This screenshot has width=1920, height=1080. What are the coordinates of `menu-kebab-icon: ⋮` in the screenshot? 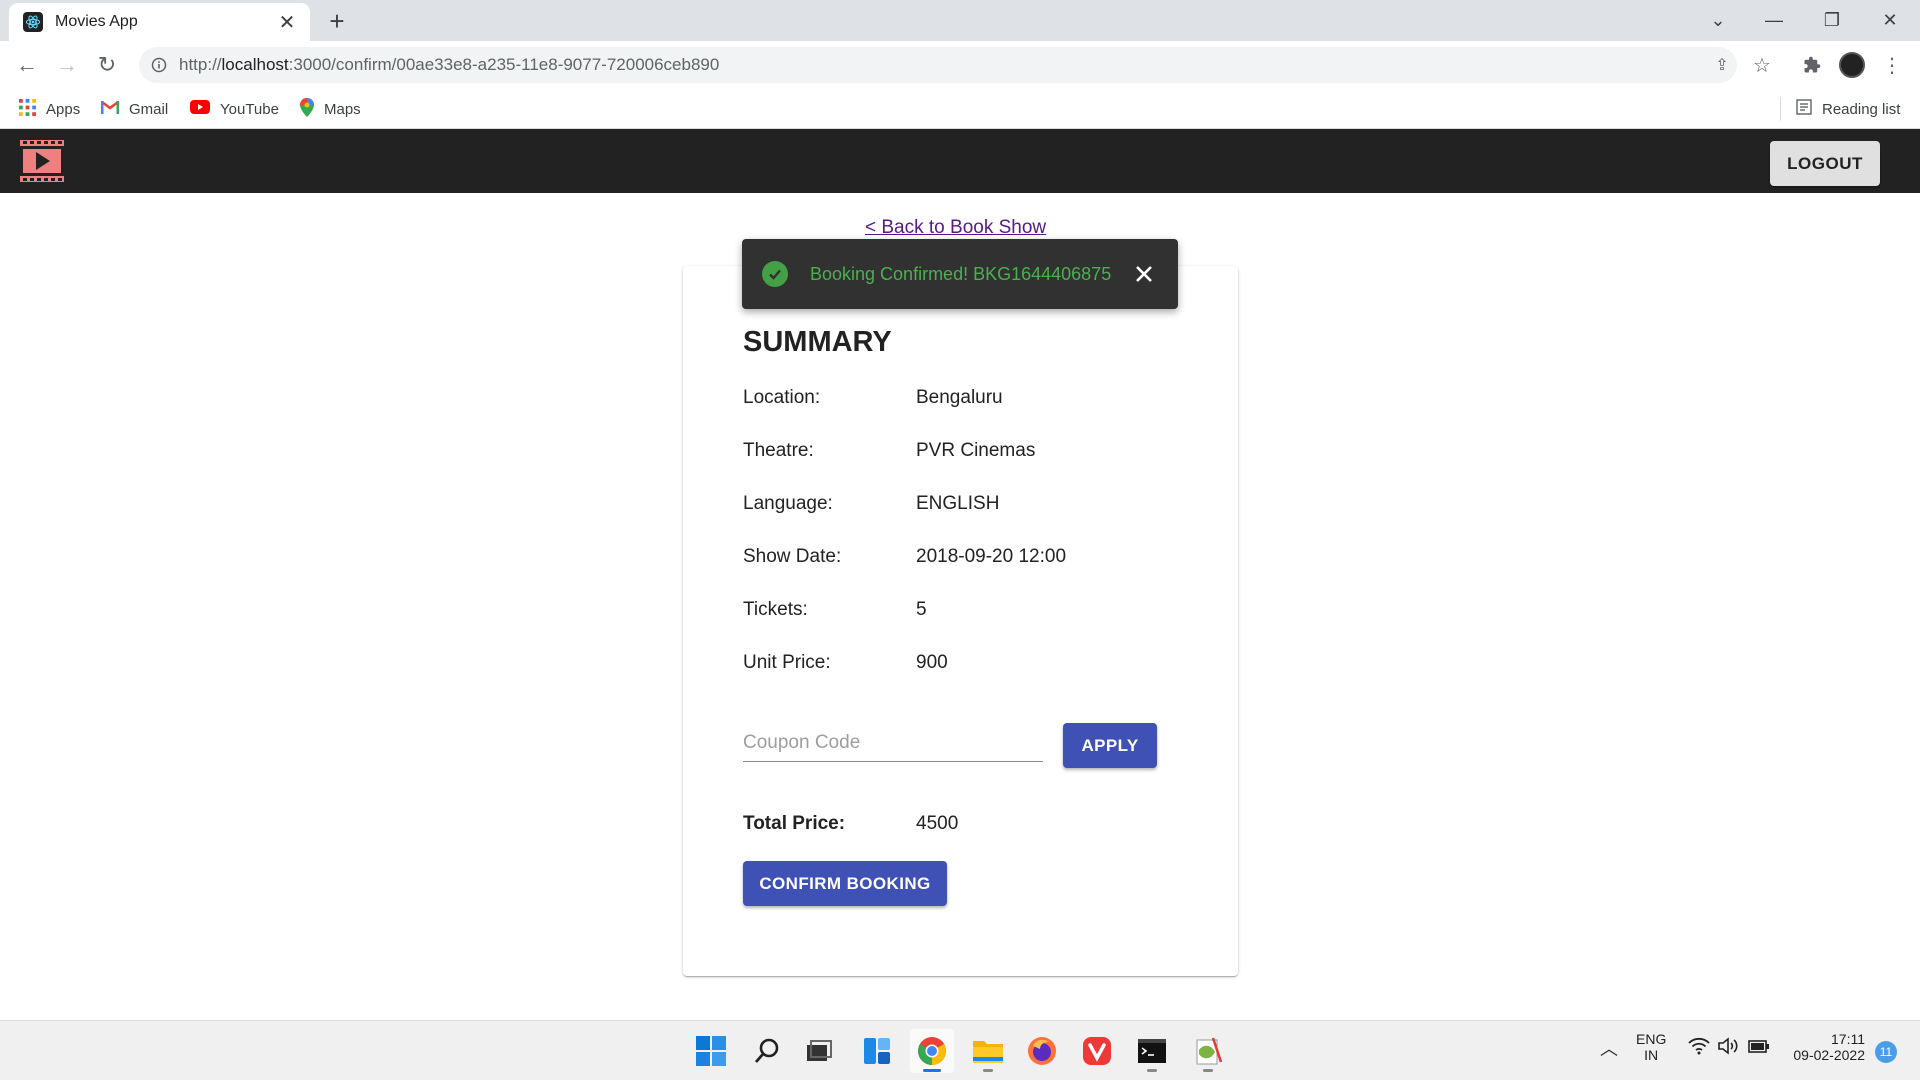 It's located at (1892, 65).